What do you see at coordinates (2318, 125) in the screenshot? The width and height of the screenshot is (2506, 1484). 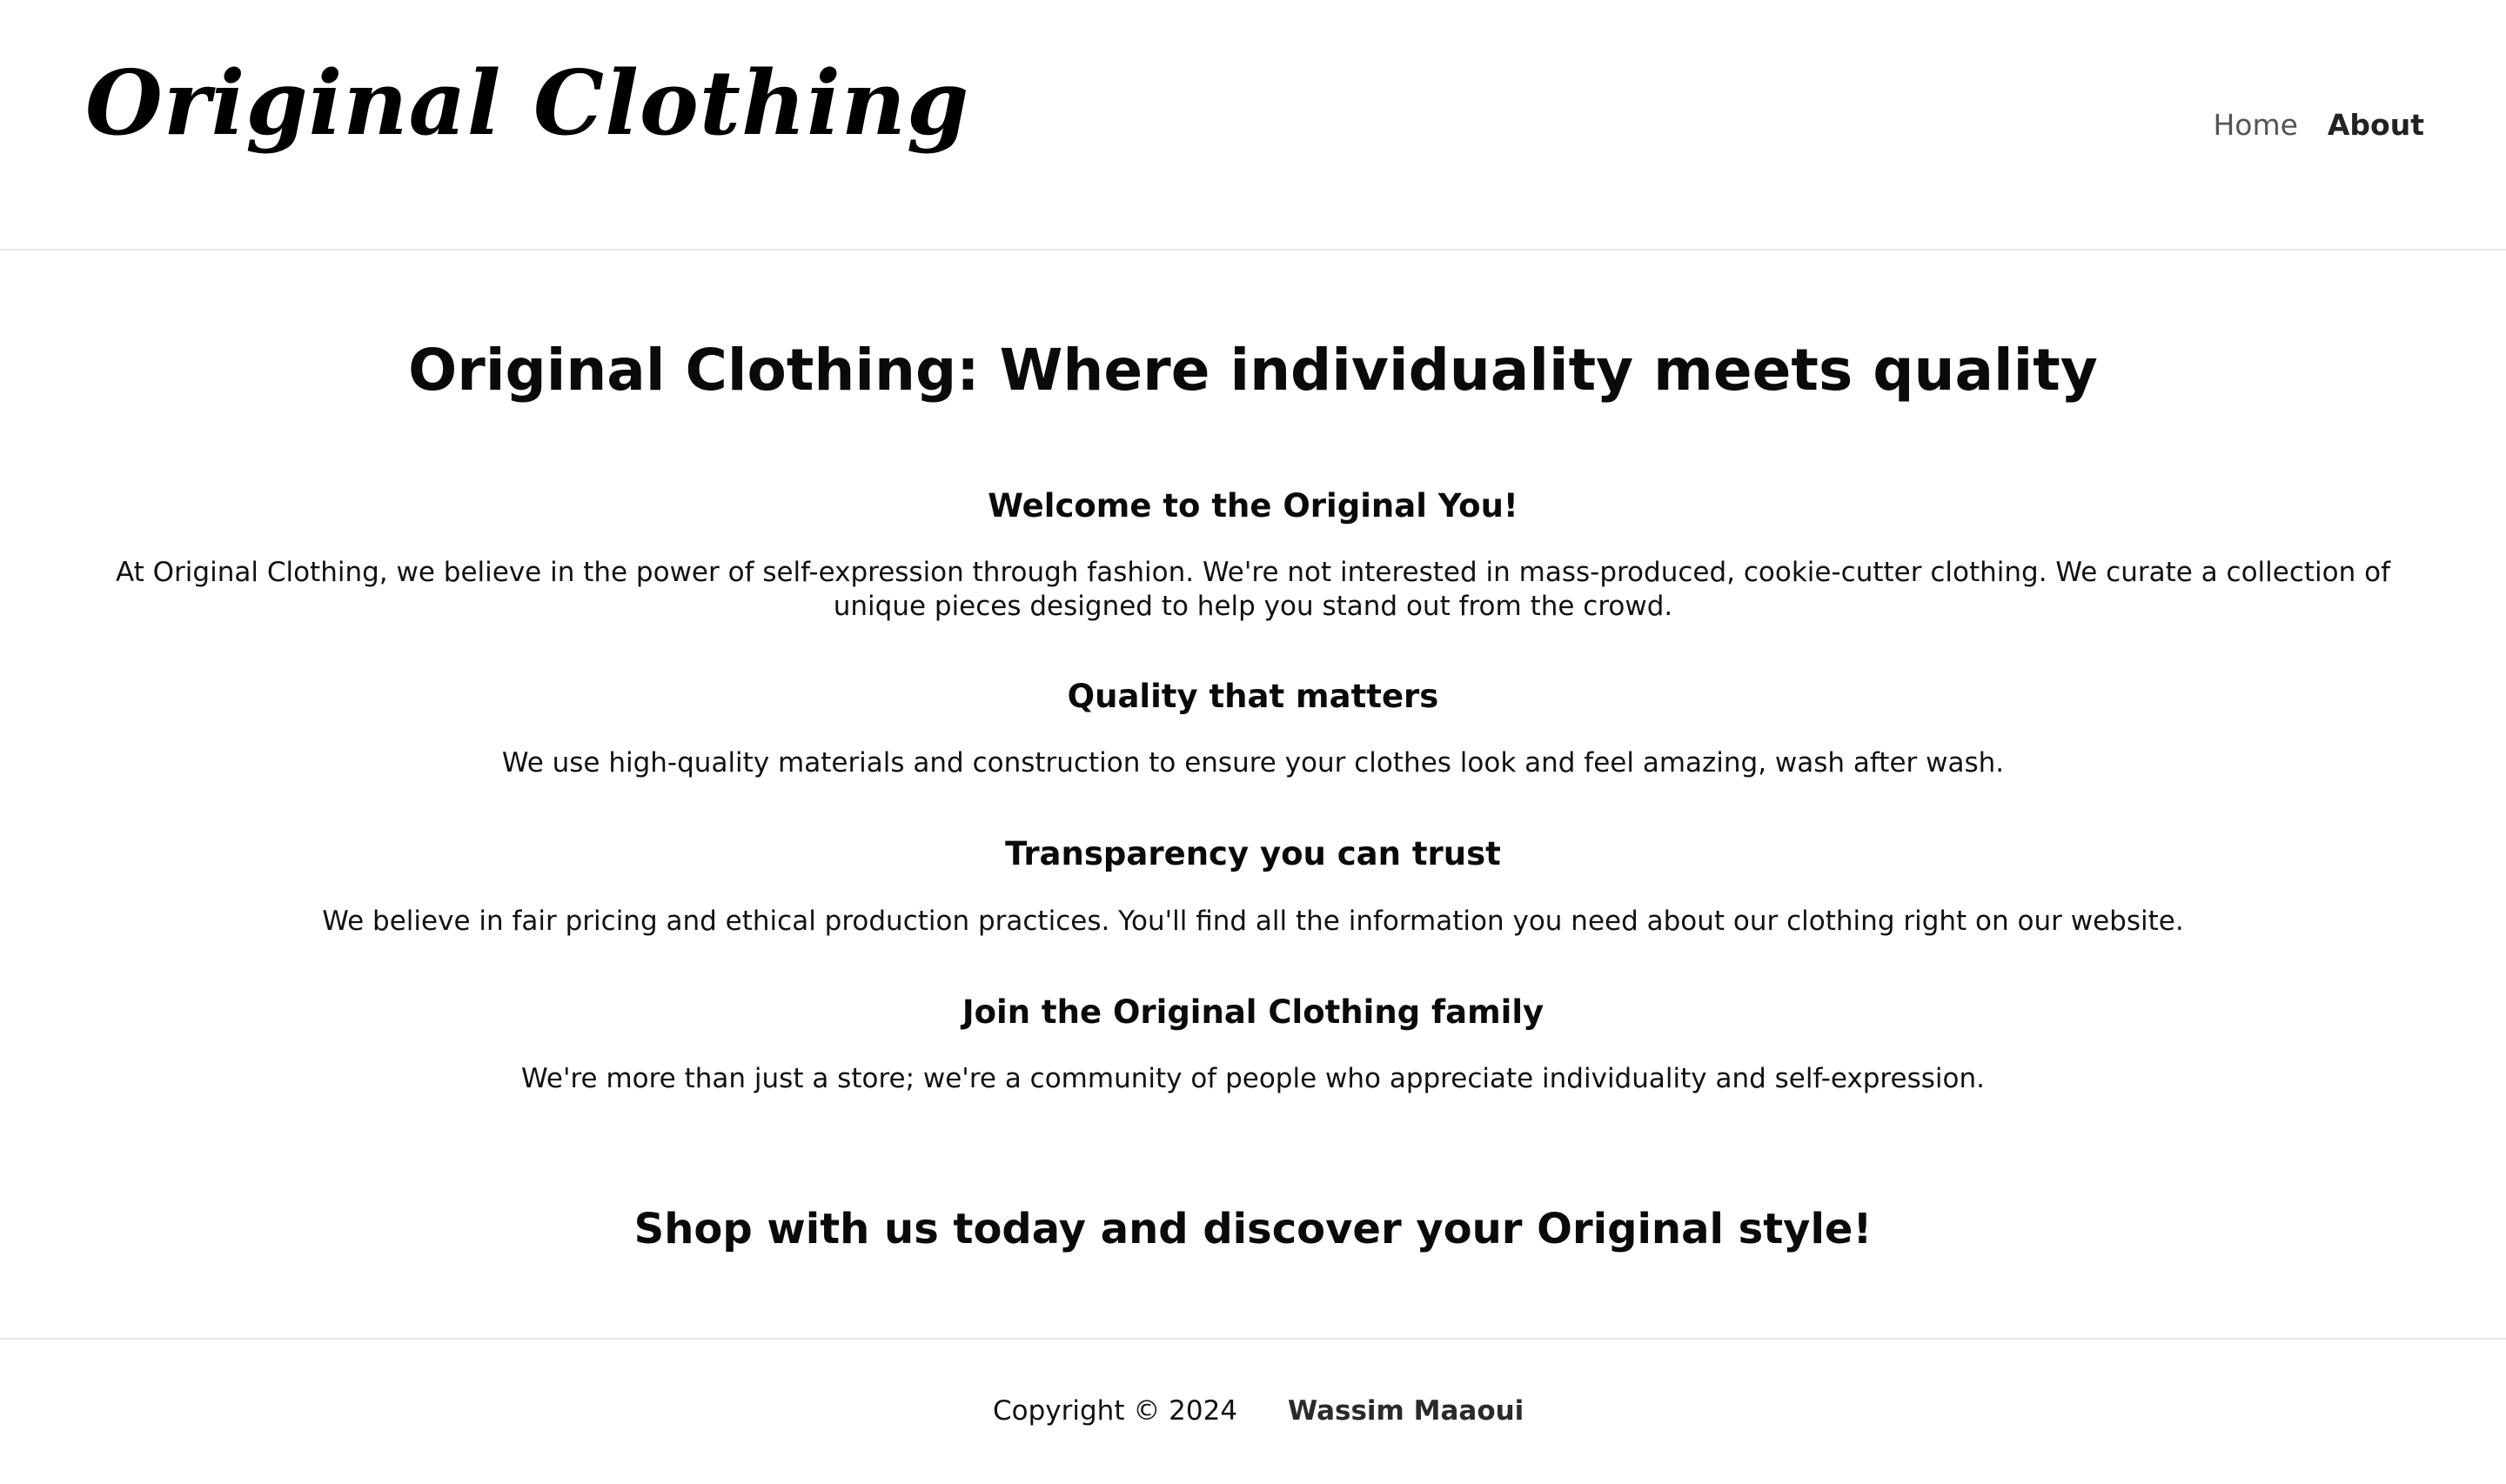 I see `main-nav: Home About` at bounding box center [2318, 125].